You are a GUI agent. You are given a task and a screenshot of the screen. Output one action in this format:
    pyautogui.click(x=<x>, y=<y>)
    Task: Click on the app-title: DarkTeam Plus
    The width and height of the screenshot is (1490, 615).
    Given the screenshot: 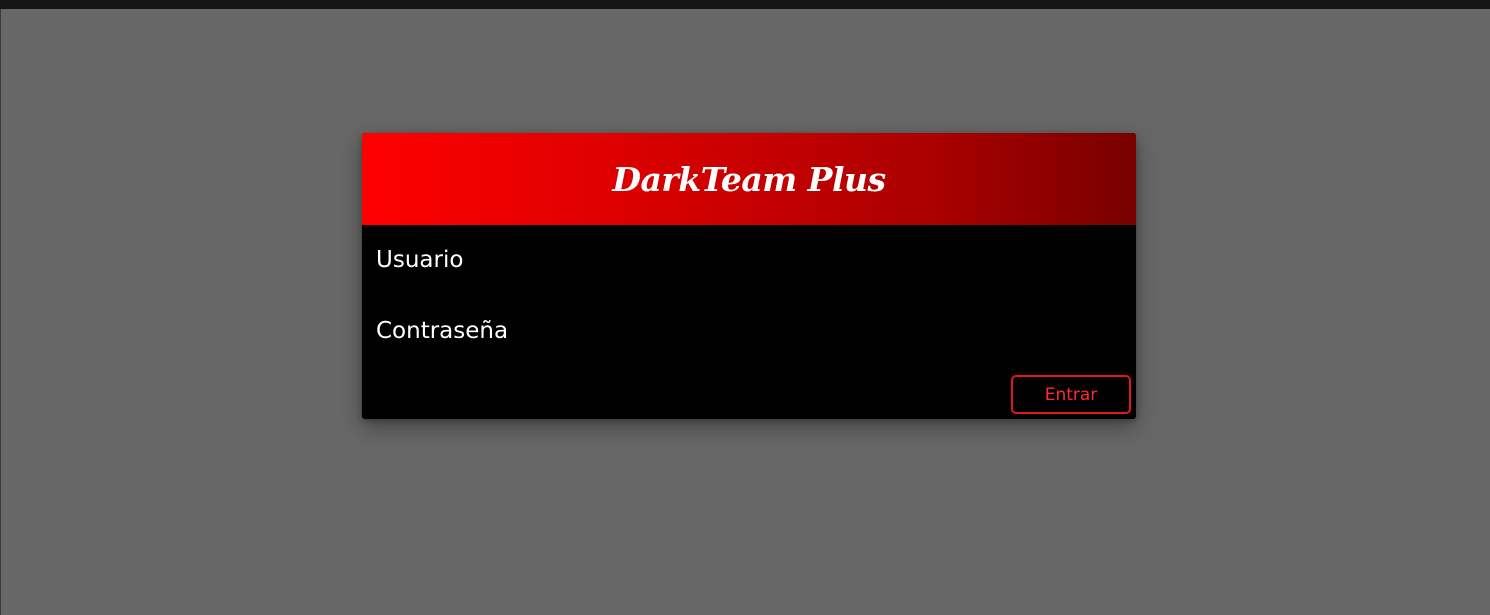 What is the action you would take?
    pyautogui.click(x=749, y=179)
    